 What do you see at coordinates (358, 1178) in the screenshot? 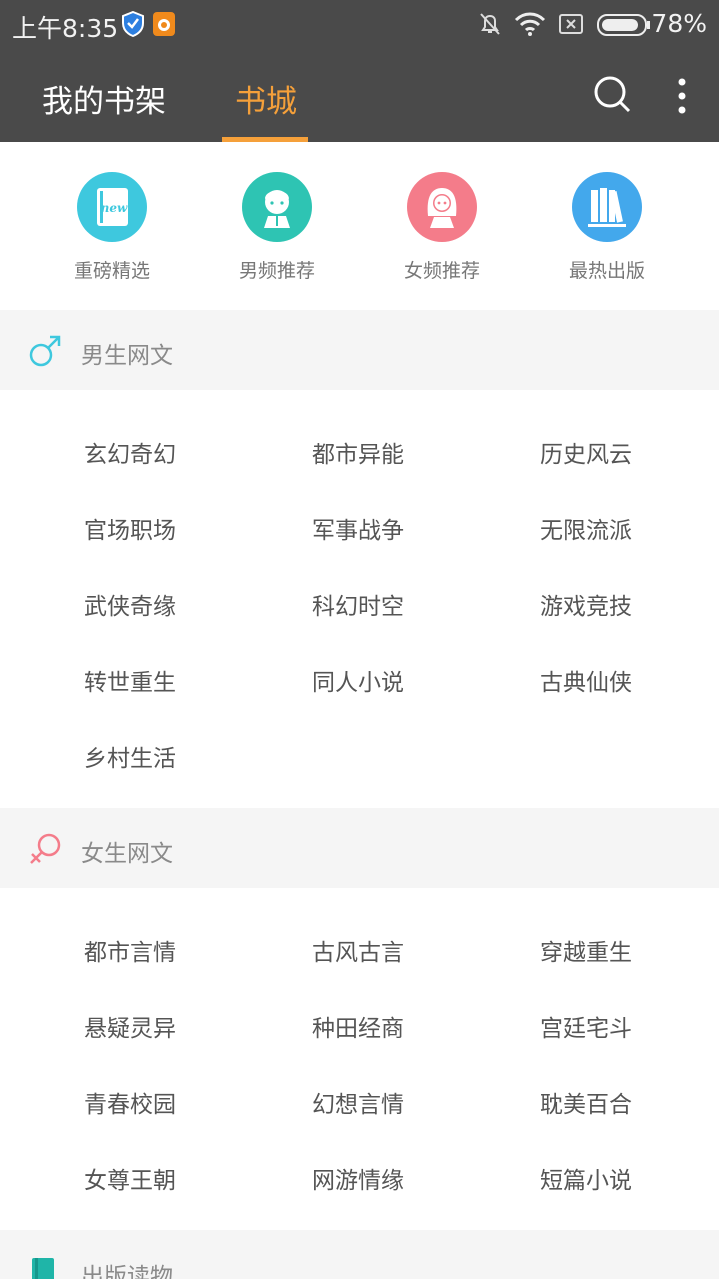
I see `category-item: 网游情缘` at bounding box center [358, 1178].